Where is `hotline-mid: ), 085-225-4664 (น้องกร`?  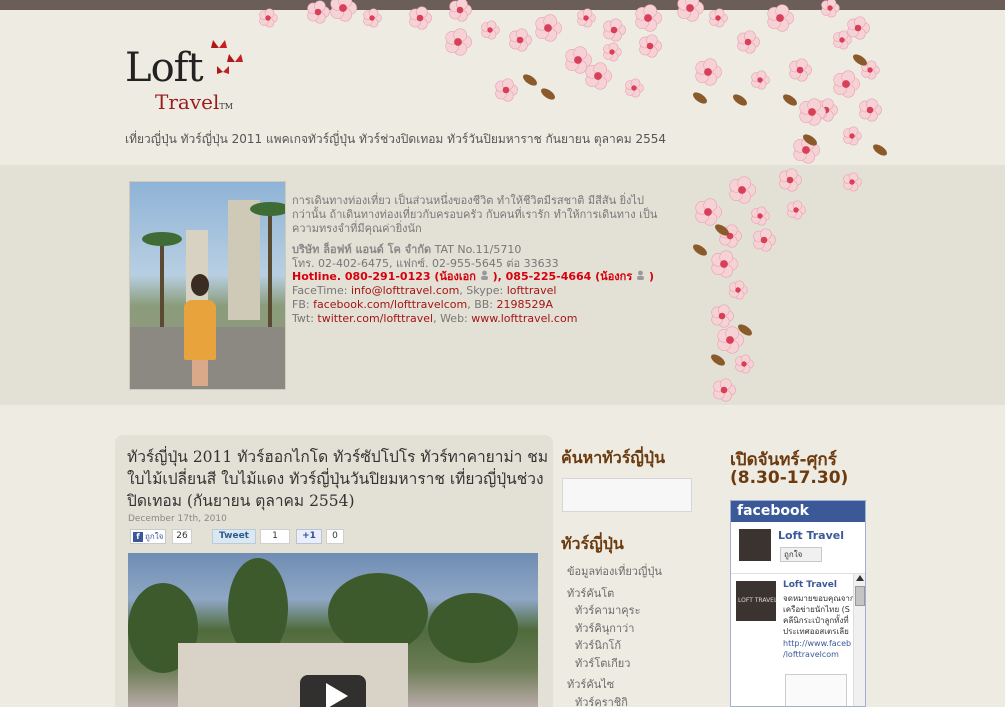
hotline-mid: ), 085-225-4664 (น้องกร is located at coordinates (562, 277).